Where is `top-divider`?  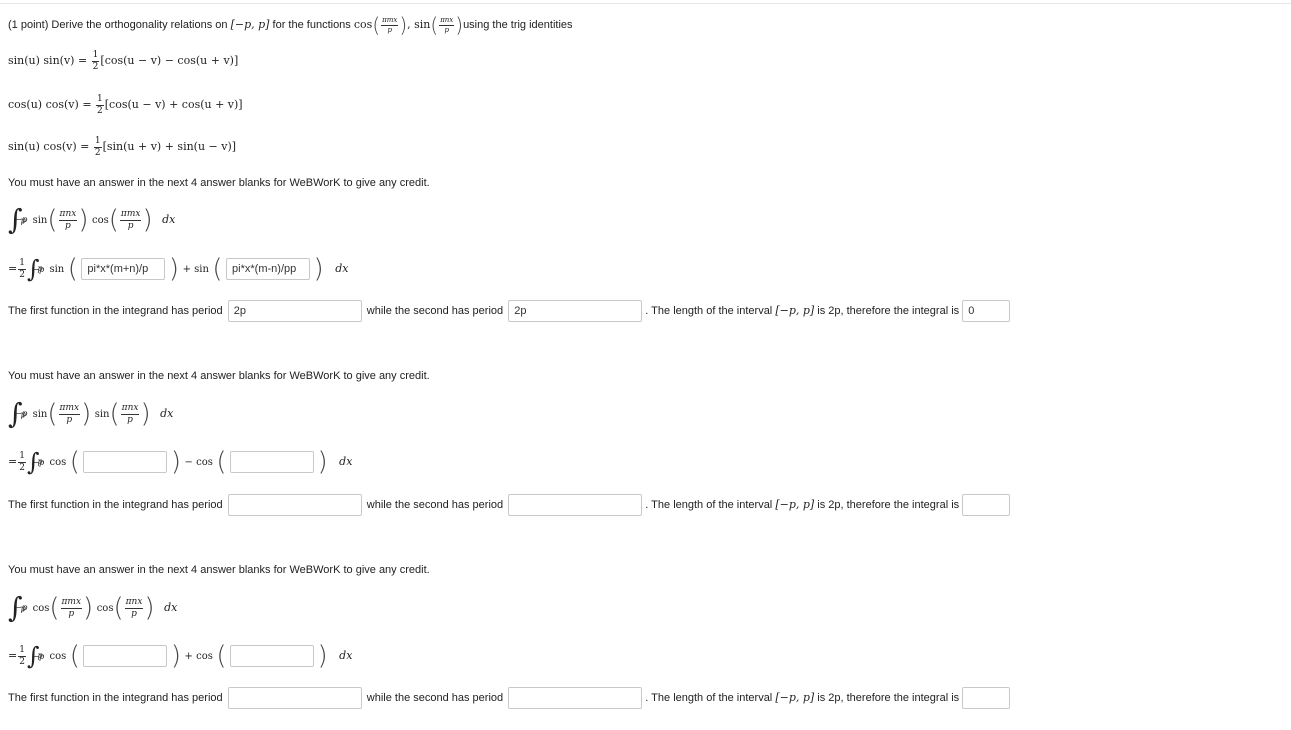 top-divider is located at coordinates (645, 3).